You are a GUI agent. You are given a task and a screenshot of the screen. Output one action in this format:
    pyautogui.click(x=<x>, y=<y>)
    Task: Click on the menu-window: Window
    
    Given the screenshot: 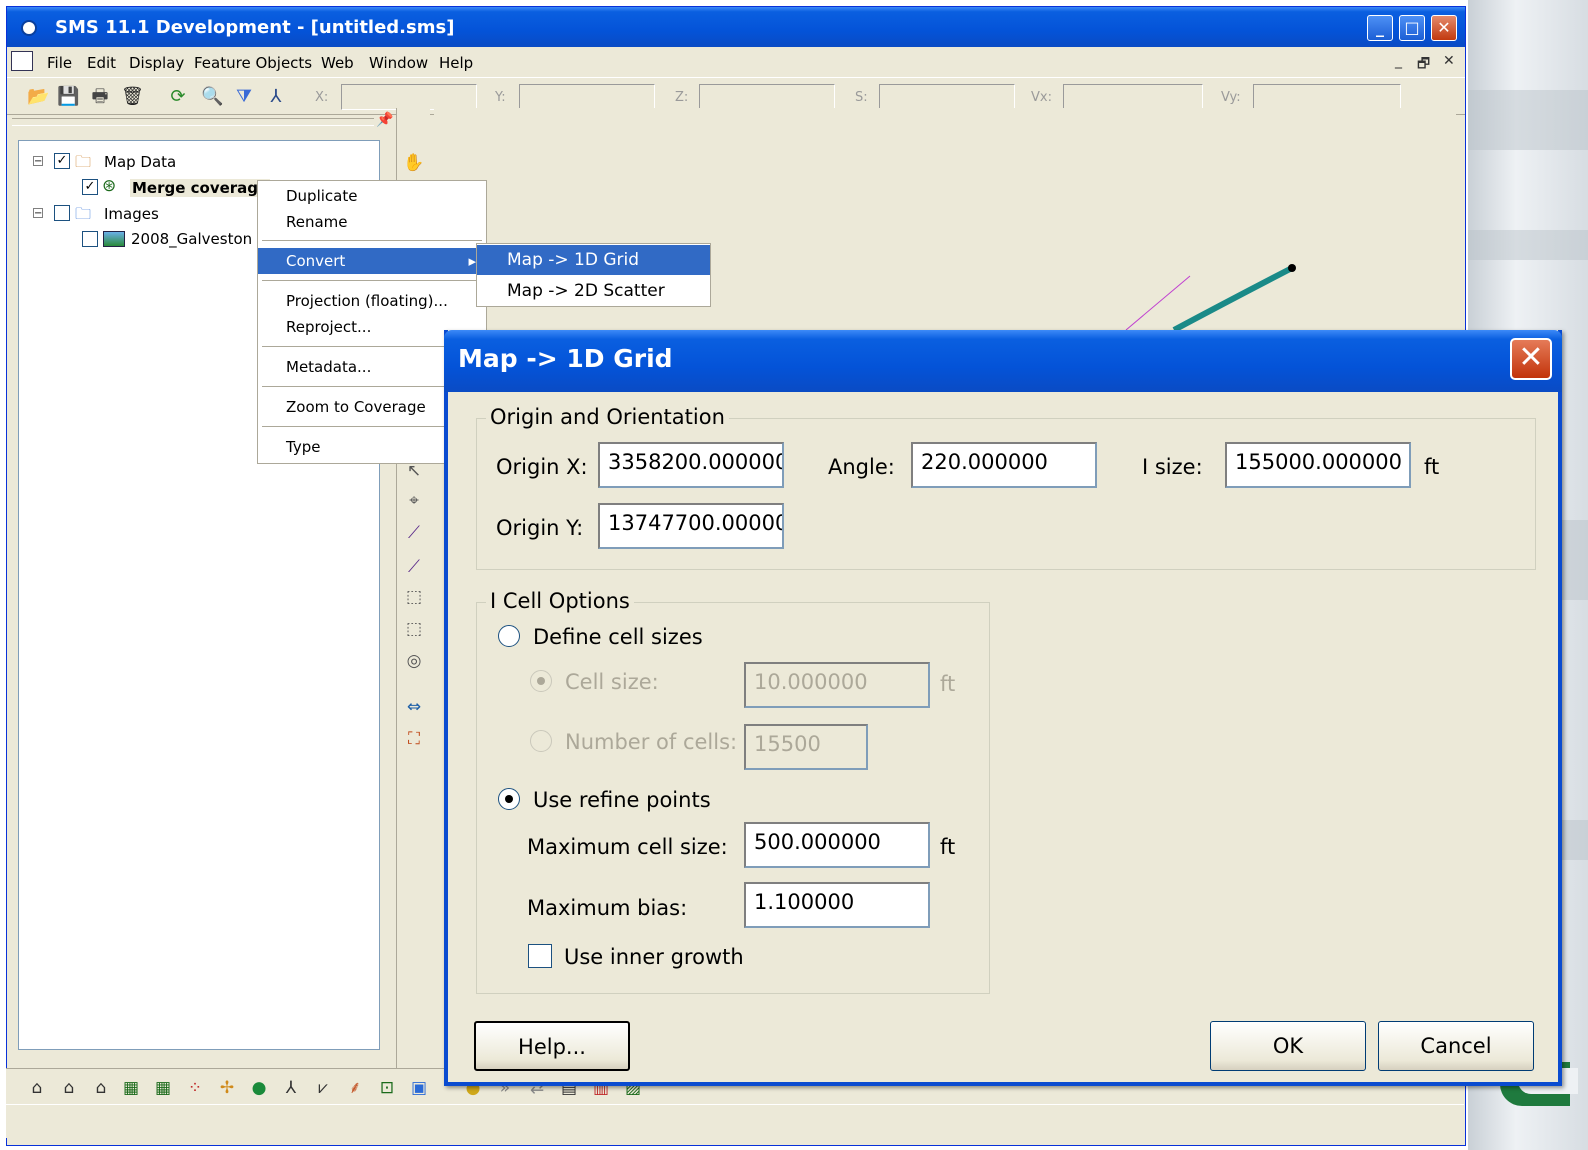 What is the action you would take?
    pyautogui.click(x=398, y=63)
    